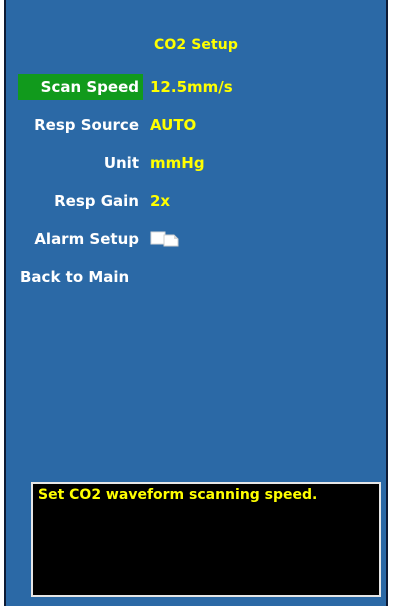  Describe the element at coordinates (196, 239) in the screenshot. I see `alarm-setup-row: Alarm Setup` at that location.